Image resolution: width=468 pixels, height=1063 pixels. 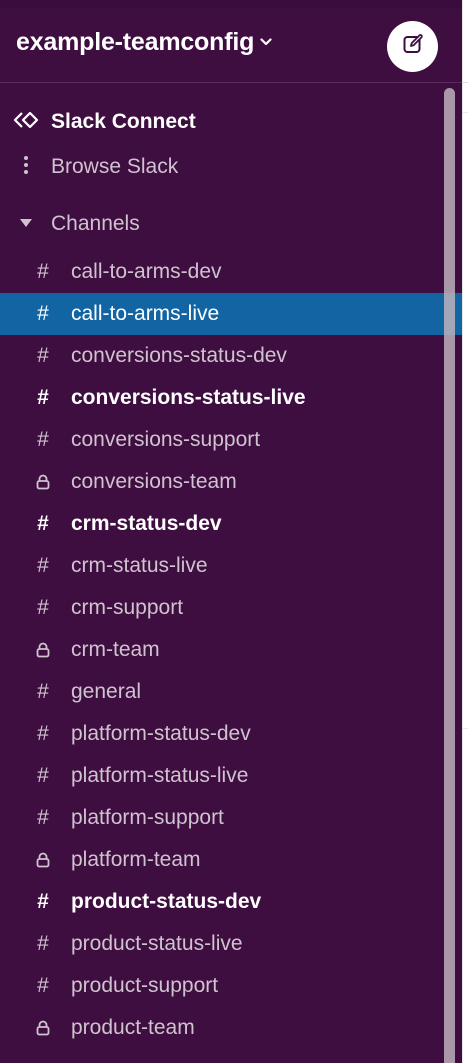 I want to click on main-pane-edge, so click(x=465, y=531).